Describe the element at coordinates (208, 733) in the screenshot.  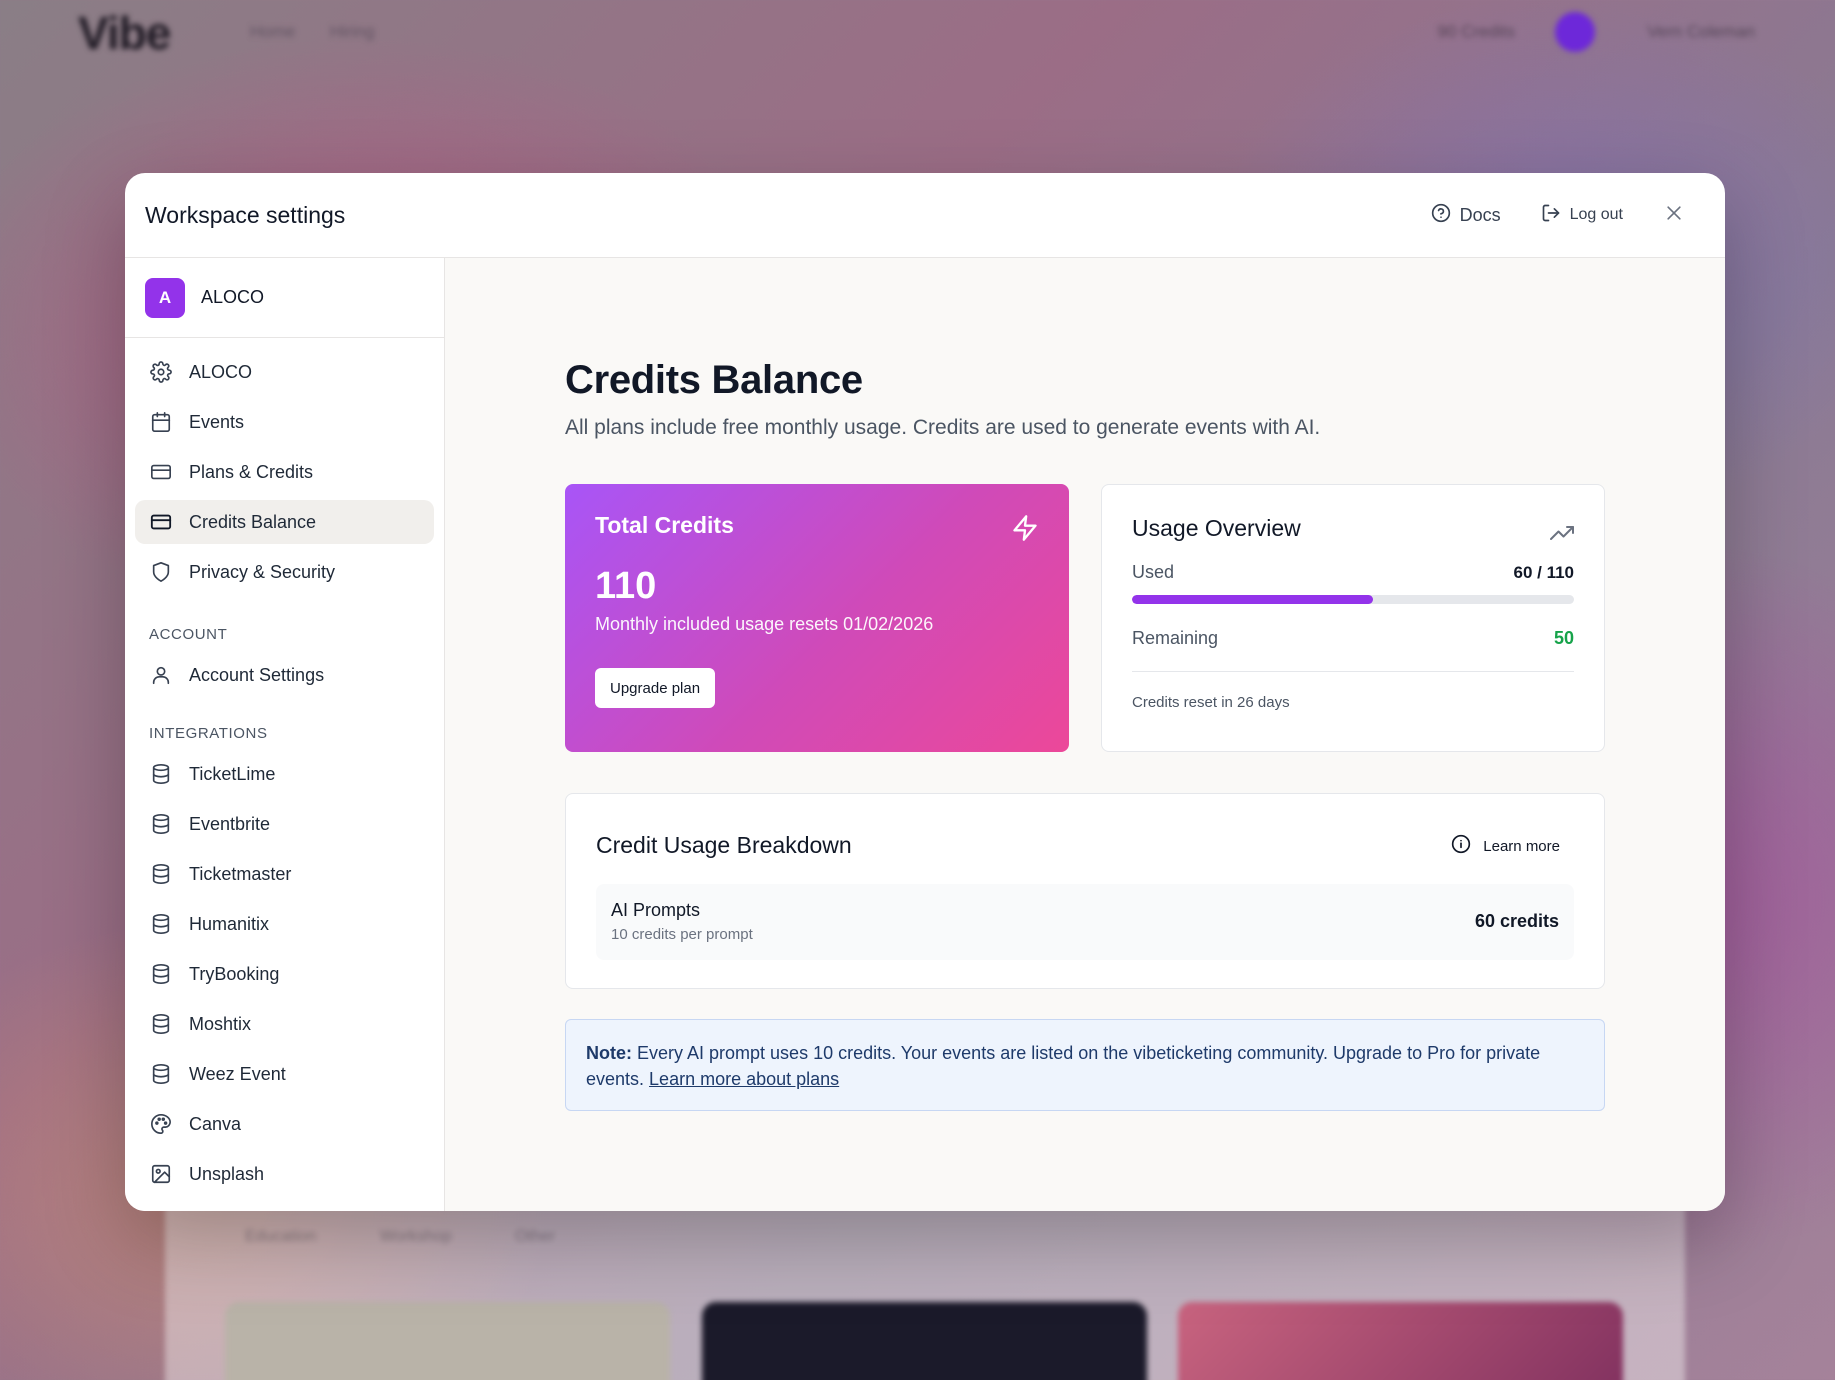
I see `integrations-section-label: INTEGRATIONS` at that location.